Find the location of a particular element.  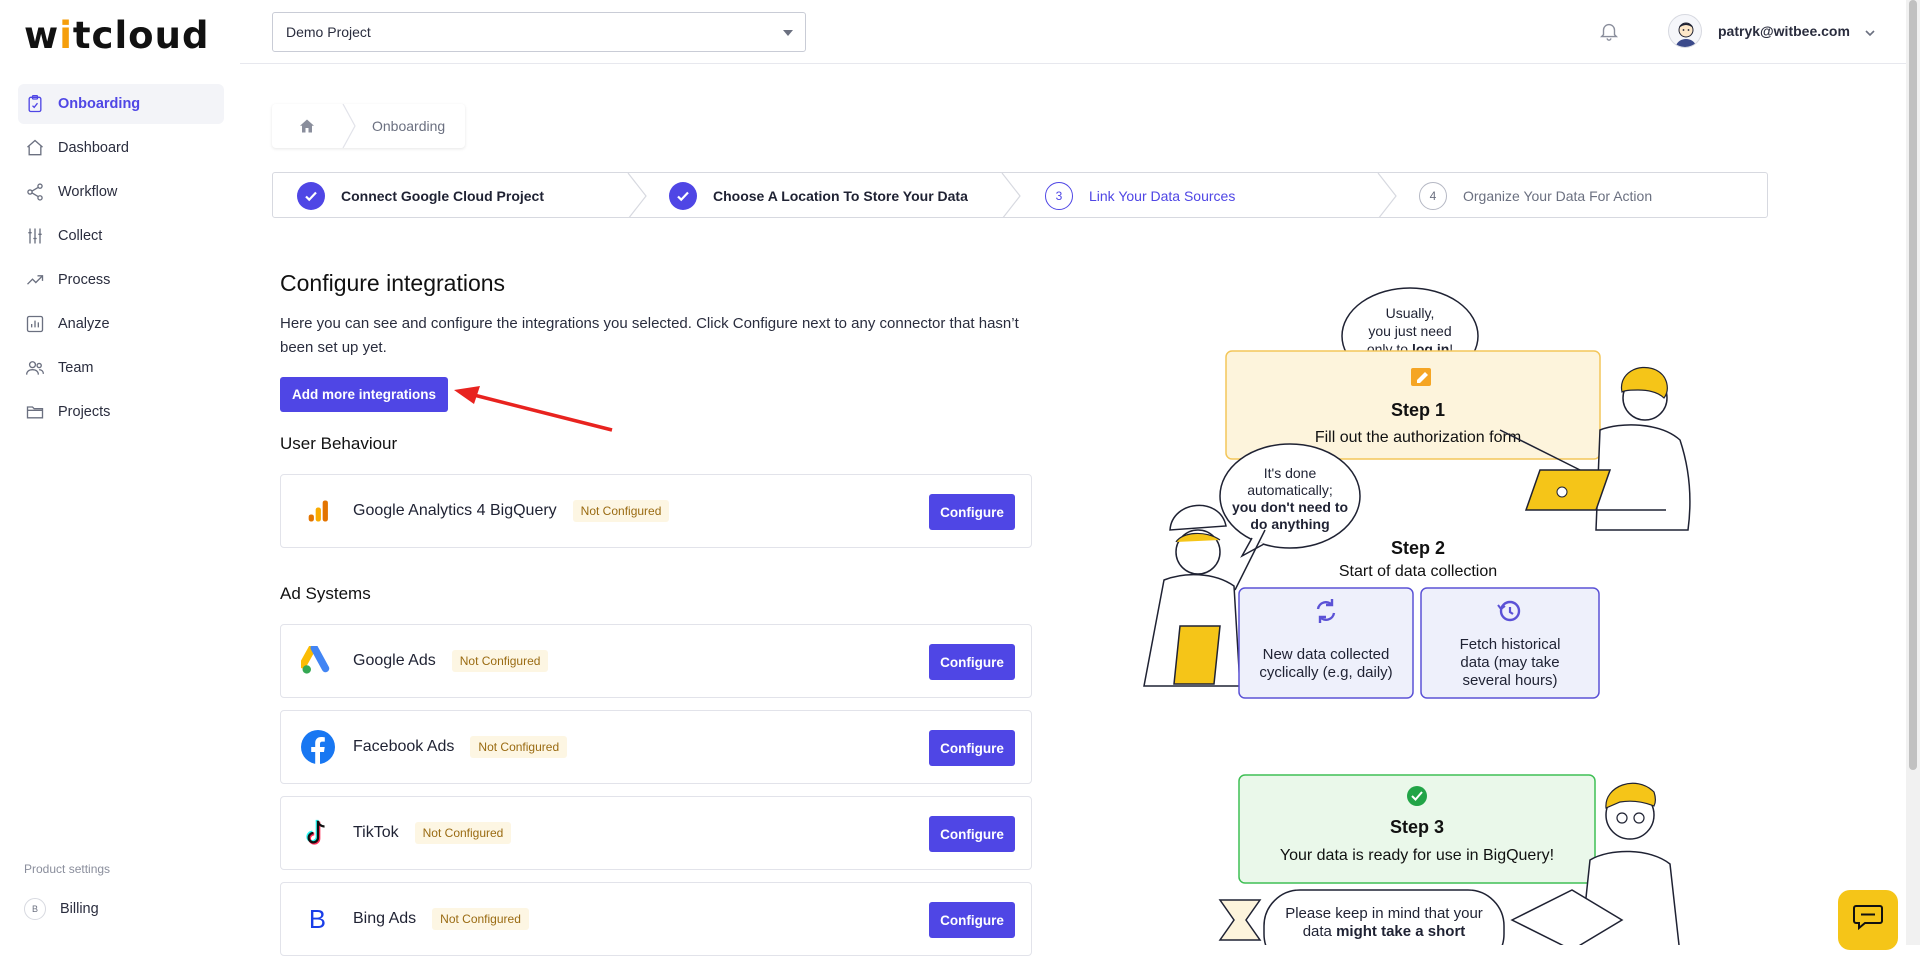

sidebar-item-dashboard: Dashboard is located at coordinates (121, 148).